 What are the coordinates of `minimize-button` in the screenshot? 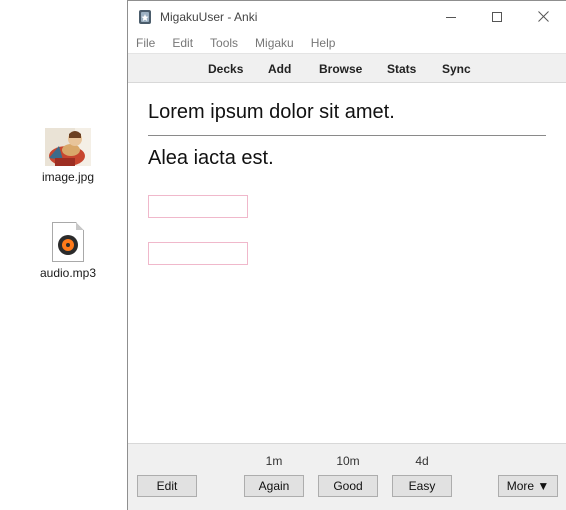 It's located at (451, 16).